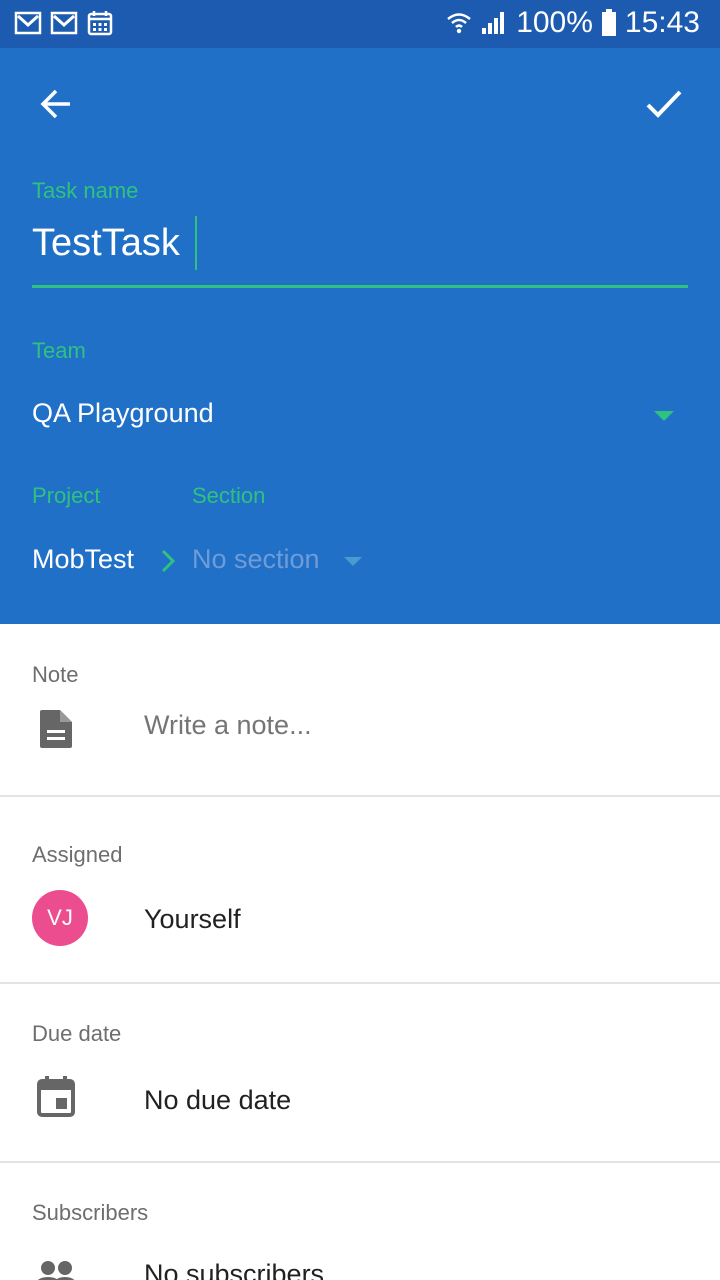 This screenshot has width=720, height=1280. Describe the element at coordinates (360, 286) in the screenshot. I see `task-name-underline` at that location.